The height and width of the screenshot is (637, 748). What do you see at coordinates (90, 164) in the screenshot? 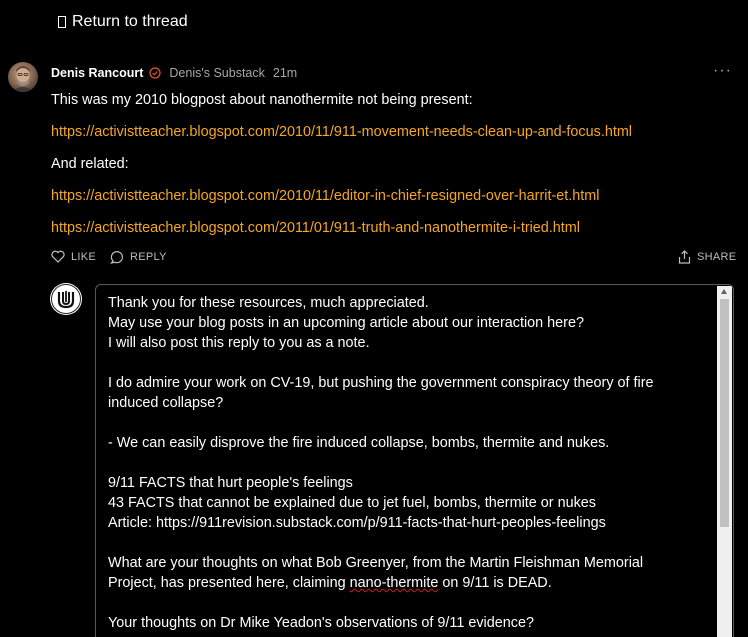
I see `comment-text-line: And related:` at bounding box center [90, 164].